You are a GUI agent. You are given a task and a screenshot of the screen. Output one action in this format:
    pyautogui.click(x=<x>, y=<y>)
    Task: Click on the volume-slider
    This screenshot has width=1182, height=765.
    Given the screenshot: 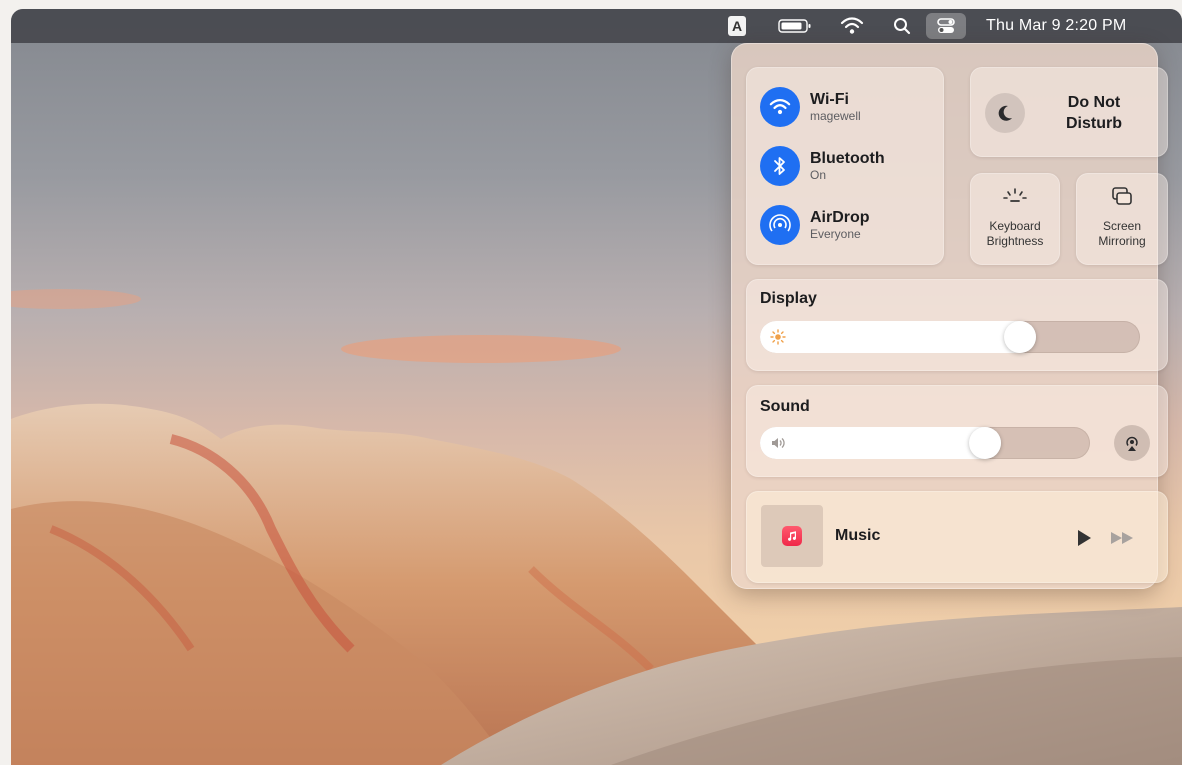 What is the action you would take?
    pyautogui.click(x=925, y=443)
    